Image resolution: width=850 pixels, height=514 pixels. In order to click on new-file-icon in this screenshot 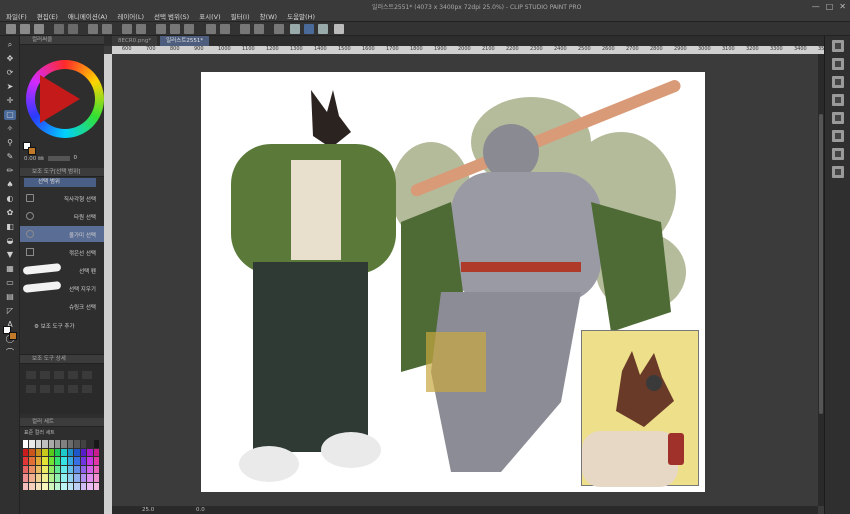, I will do `click(11, 29)`.